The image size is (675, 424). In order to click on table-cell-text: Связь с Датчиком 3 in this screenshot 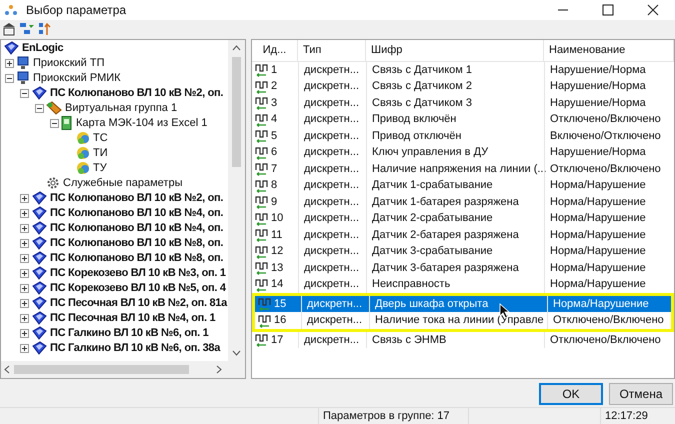, I will do `click(422, 103)`.